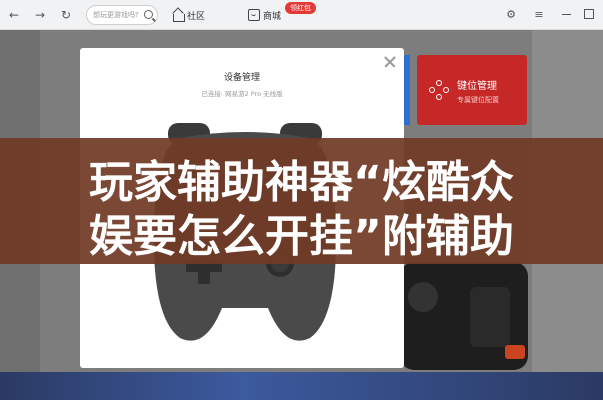 Image resolution: width=603 pixels, height=400 pixels. Describe the element at coordinates (539, 15) in the screenshot. I see `menu-icon: ≡` at that location.